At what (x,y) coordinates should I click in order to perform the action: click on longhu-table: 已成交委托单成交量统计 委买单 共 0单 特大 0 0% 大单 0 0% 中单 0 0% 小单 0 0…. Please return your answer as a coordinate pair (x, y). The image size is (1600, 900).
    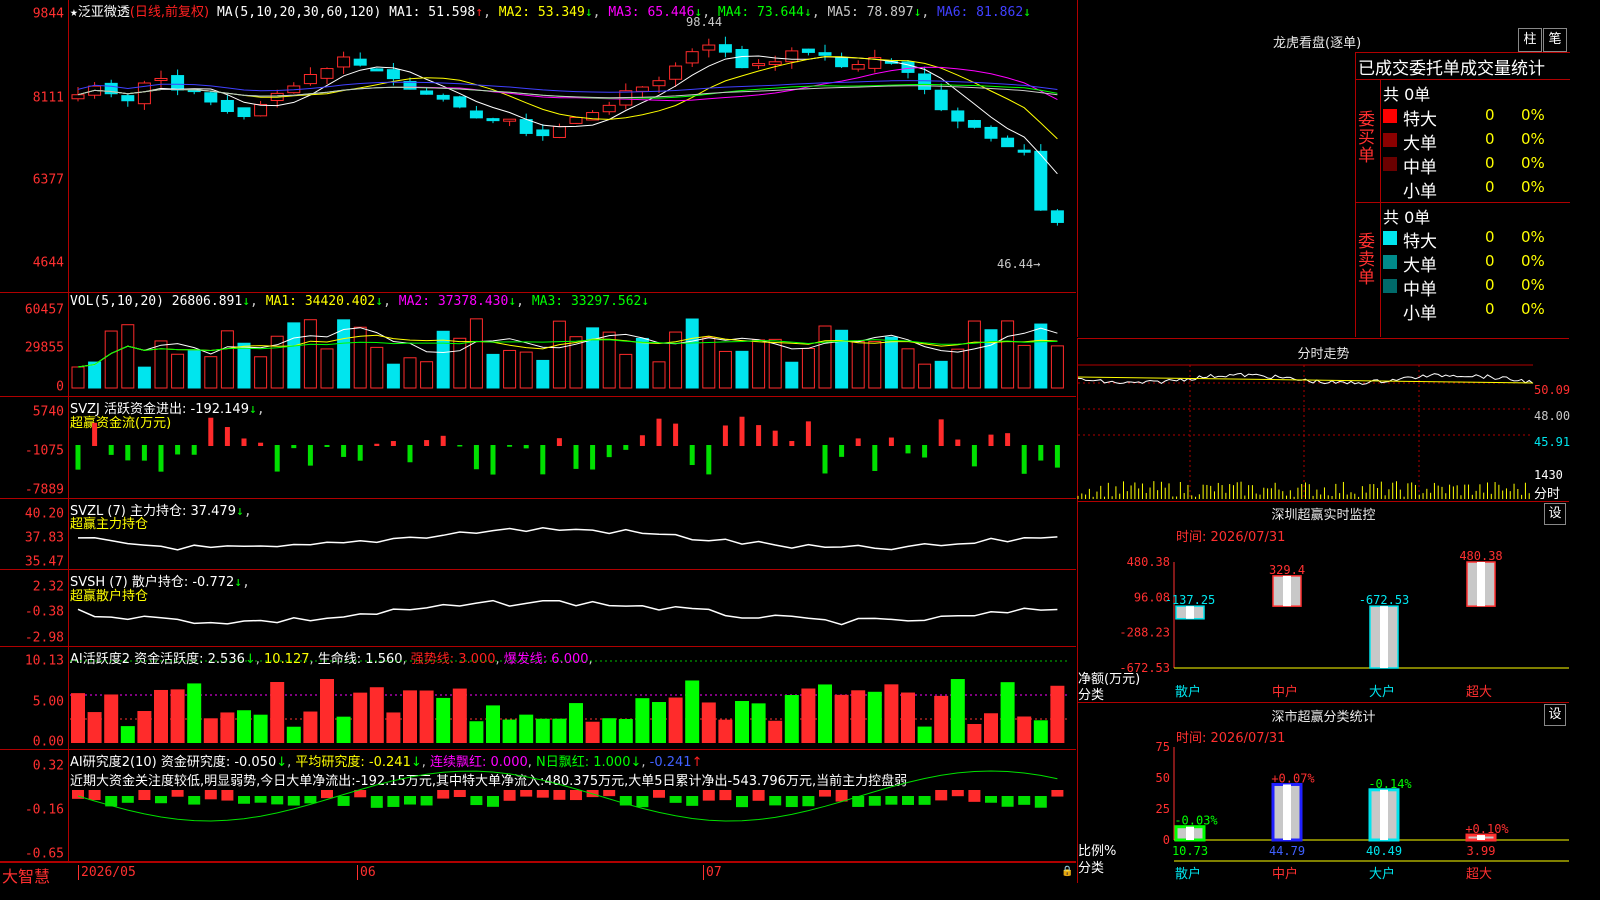
    Looking at the image, I should click on (1462, 194).